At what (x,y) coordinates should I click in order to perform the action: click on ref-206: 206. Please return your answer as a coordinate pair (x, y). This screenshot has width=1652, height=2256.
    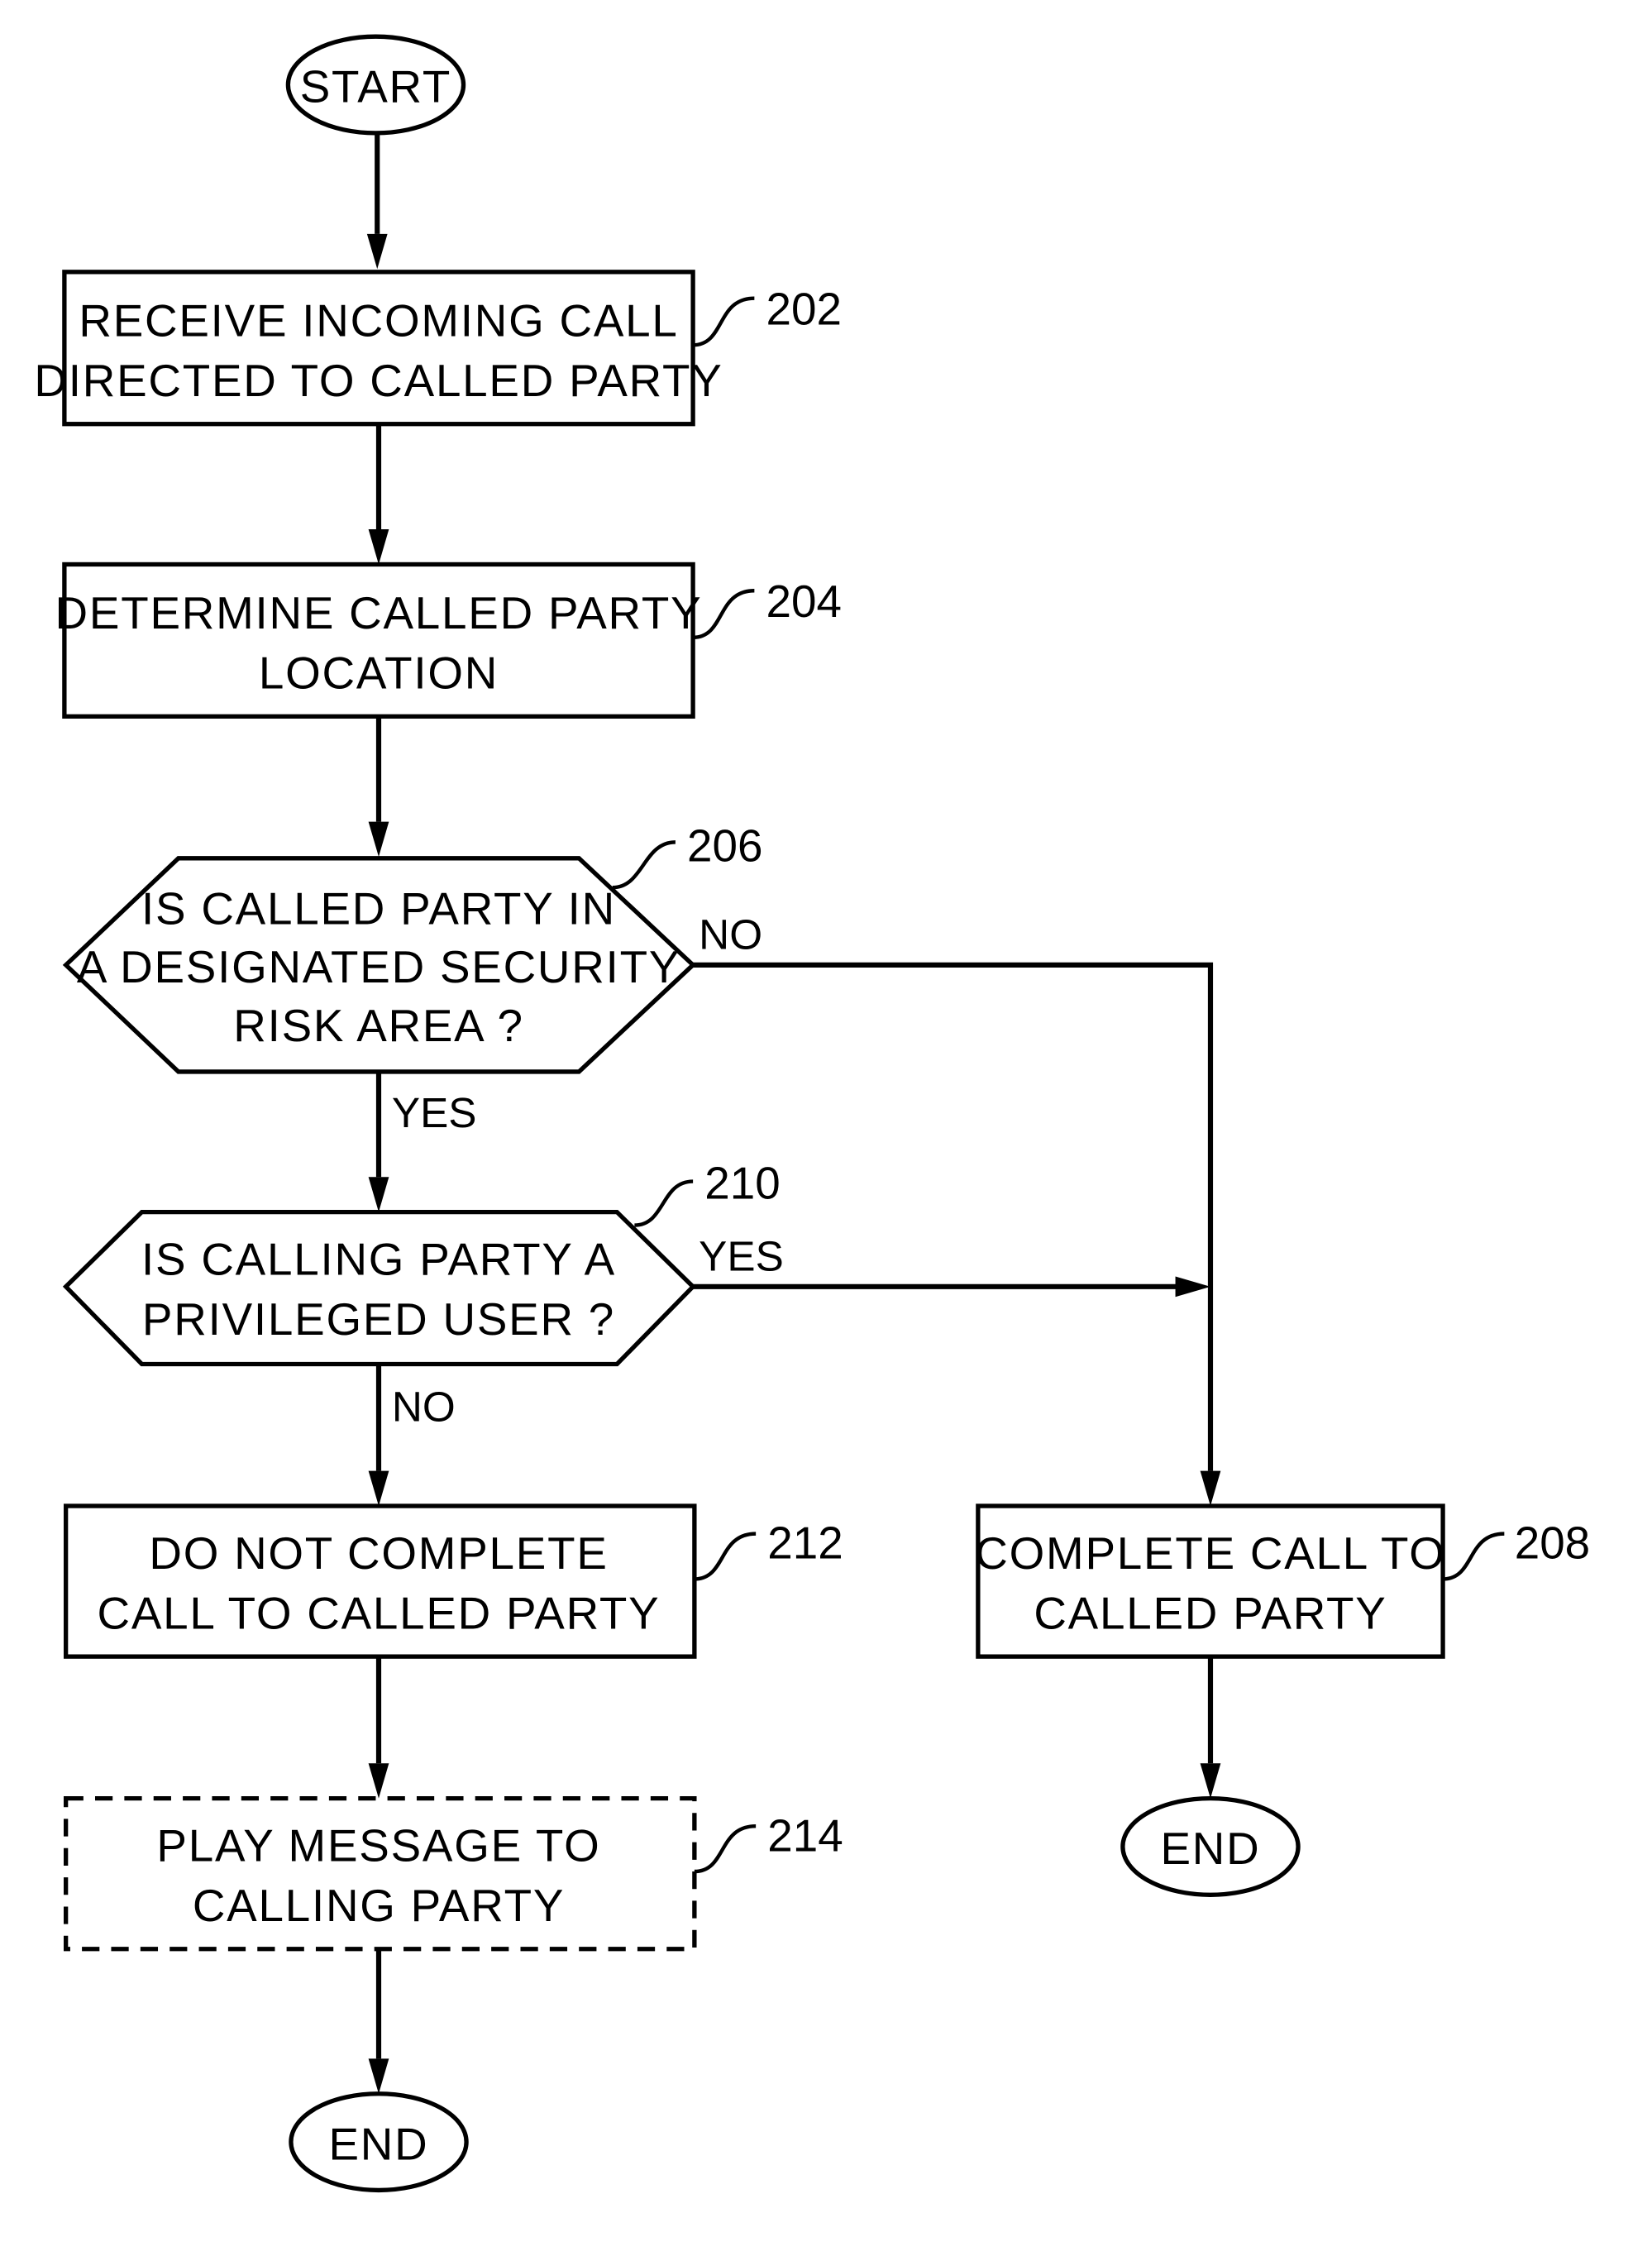
    Looking at the image, I should click on (724, 845).